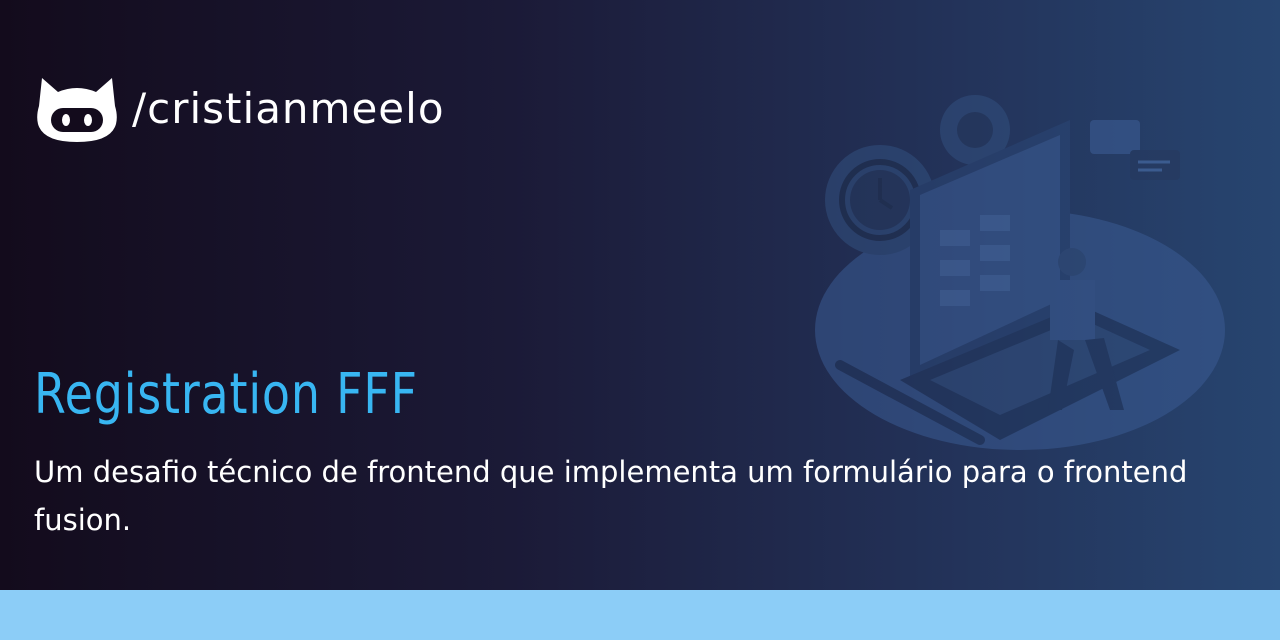 The image size is (1280, 640). I want to click on project-title: Registration FFF, so click(226, 394).